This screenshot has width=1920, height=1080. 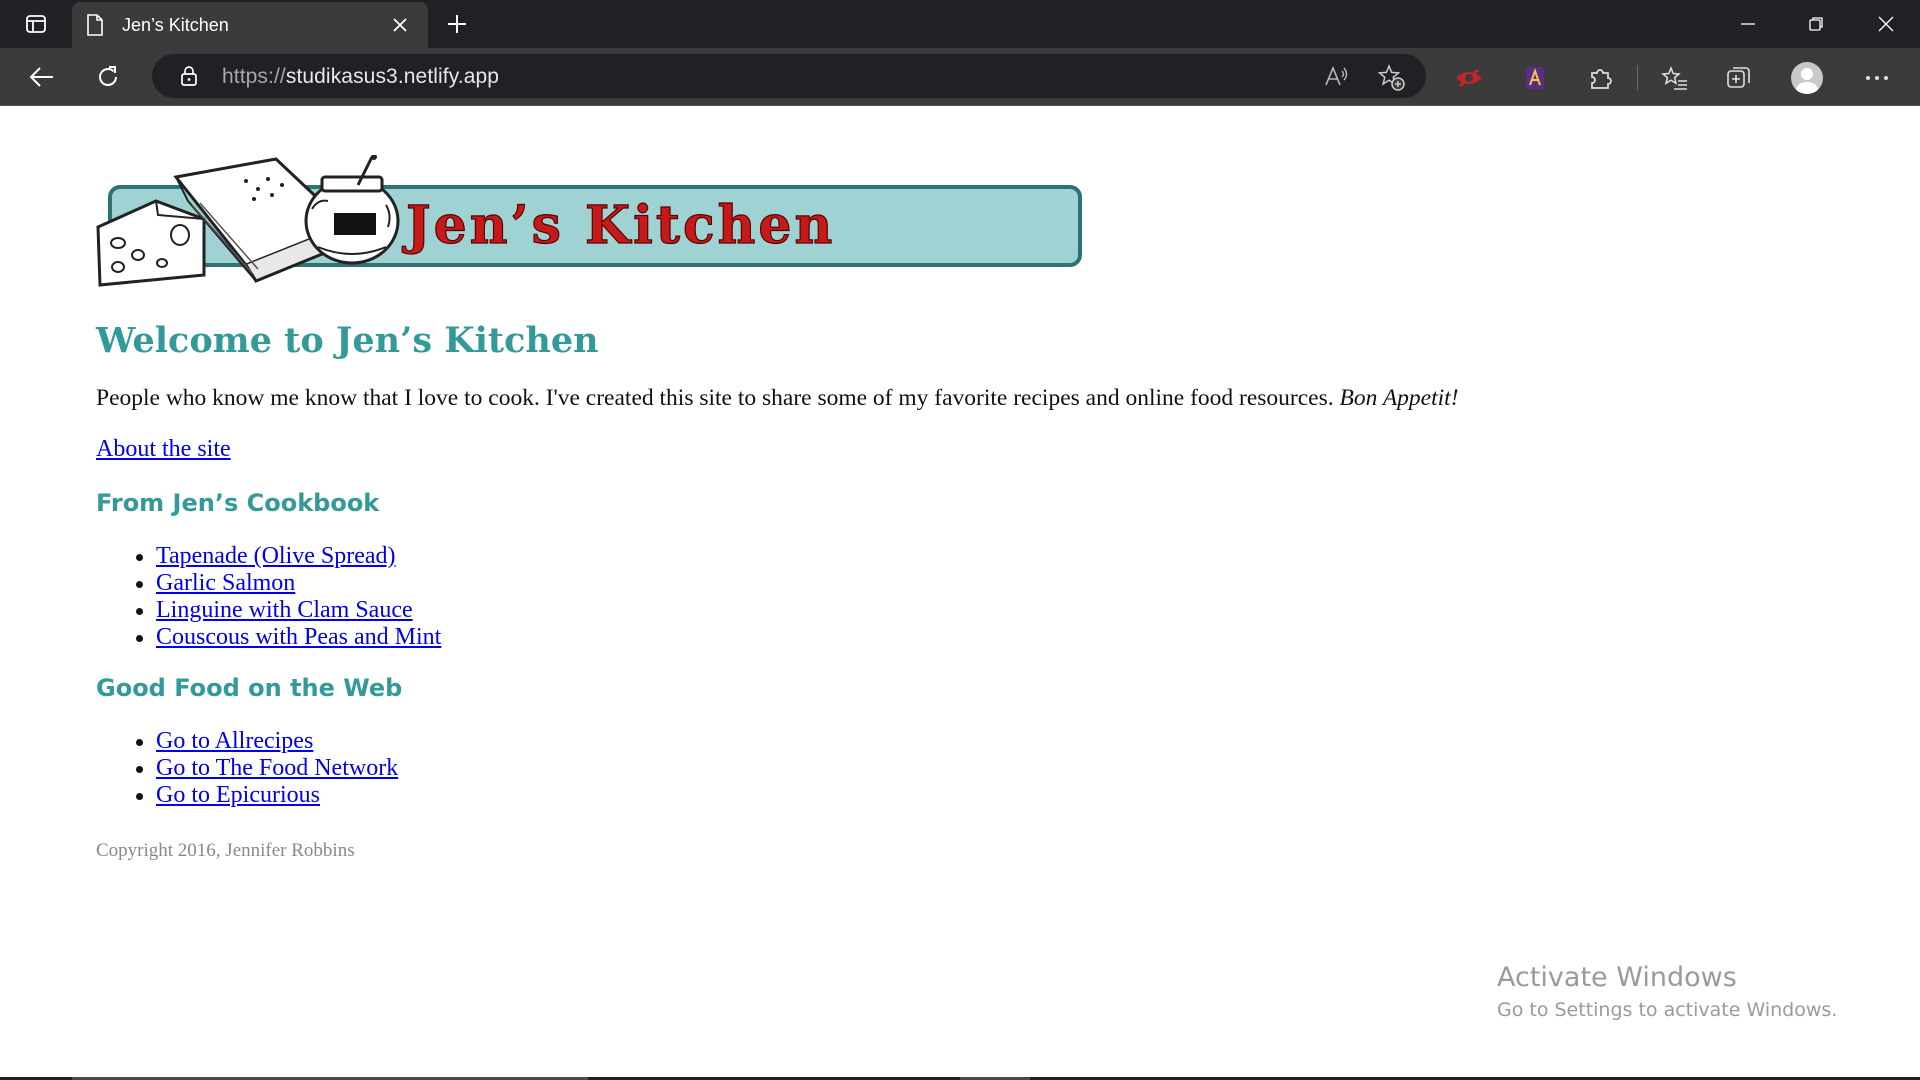 What do you see at coordinates (238, 795) in the screenshot?
I see `epicurious-link: Go to Epicurious` at bounding box center [238, 795].